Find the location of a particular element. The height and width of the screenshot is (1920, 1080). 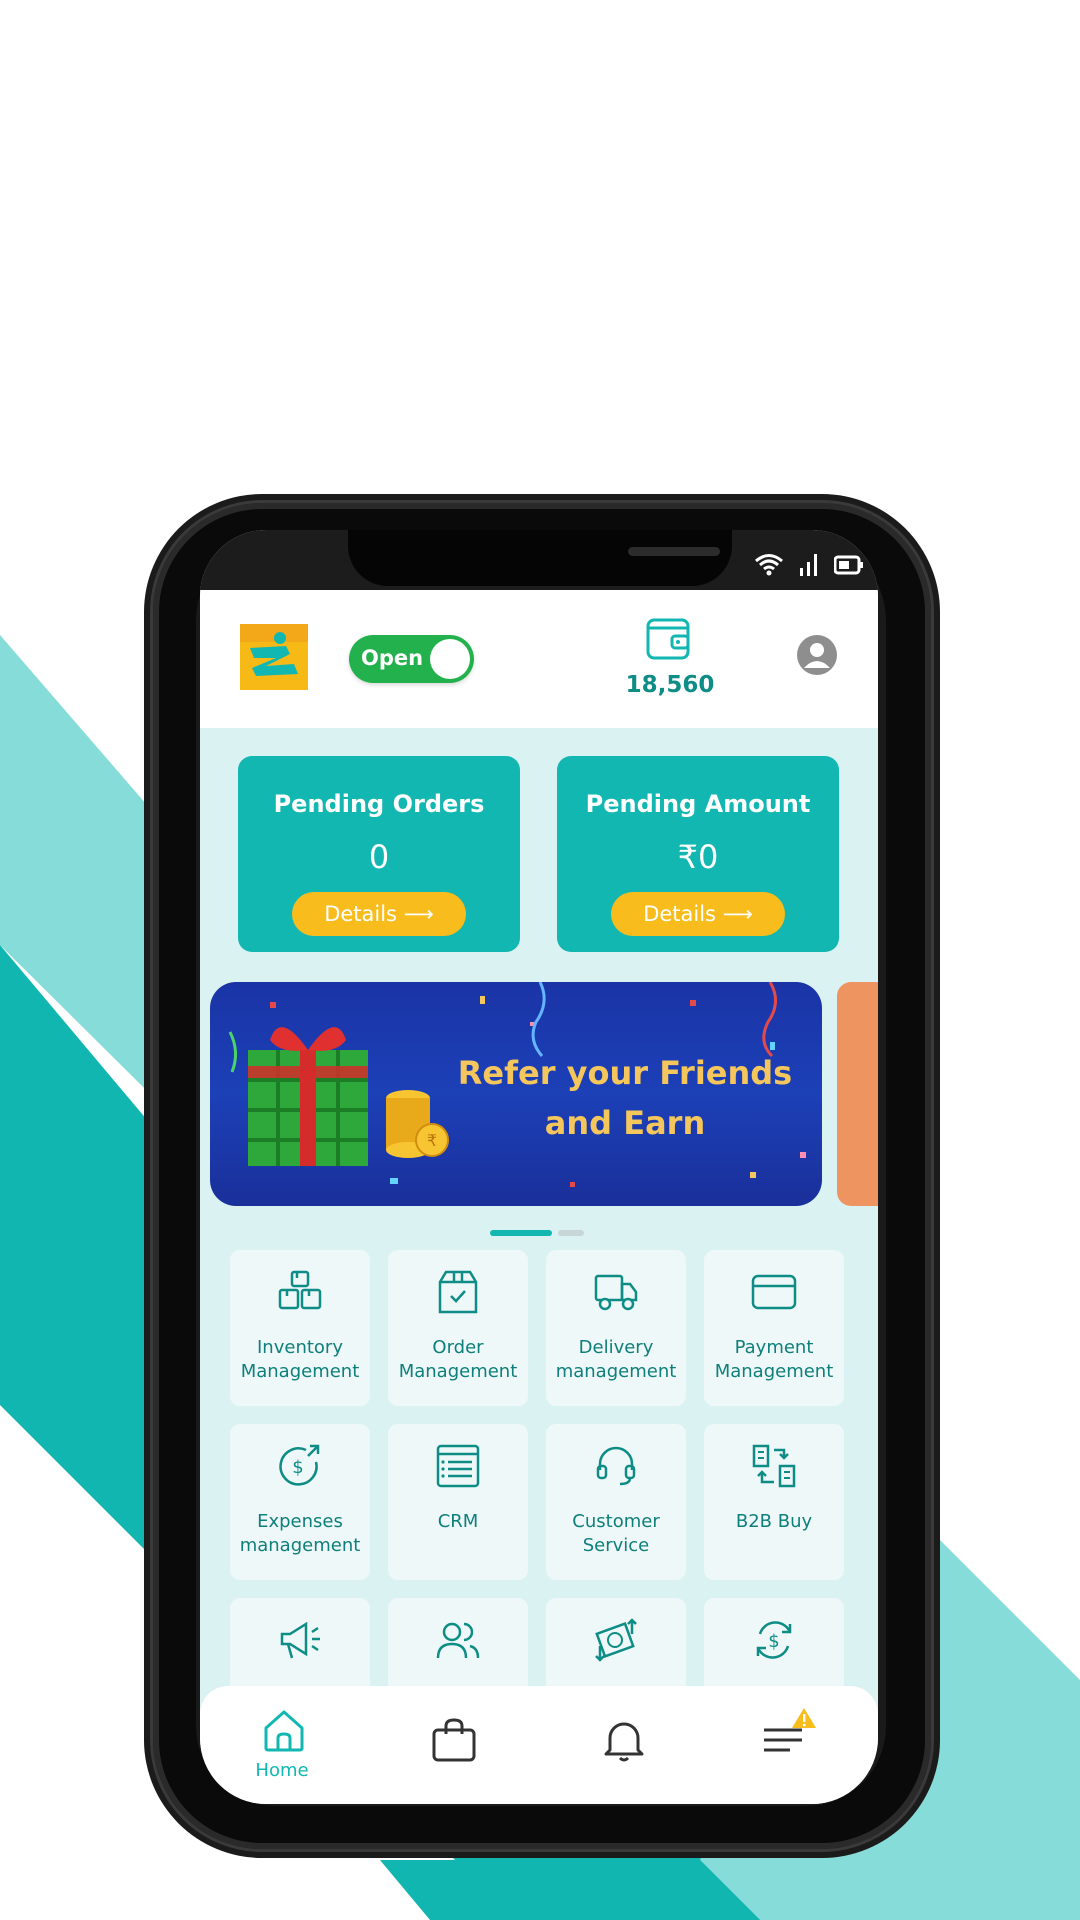

expense-icon: $ is located at coordinates (299, 1465).